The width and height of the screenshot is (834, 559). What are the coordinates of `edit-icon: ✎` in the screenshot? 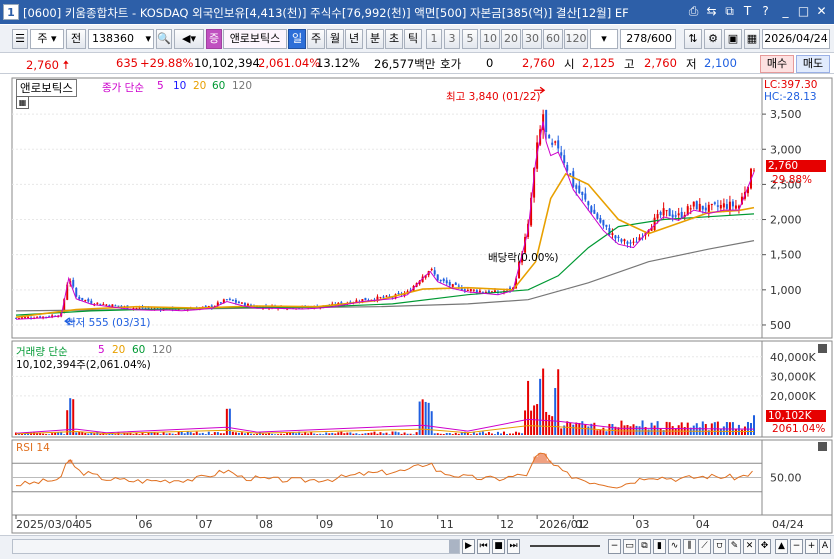 It's located at (734, 546).